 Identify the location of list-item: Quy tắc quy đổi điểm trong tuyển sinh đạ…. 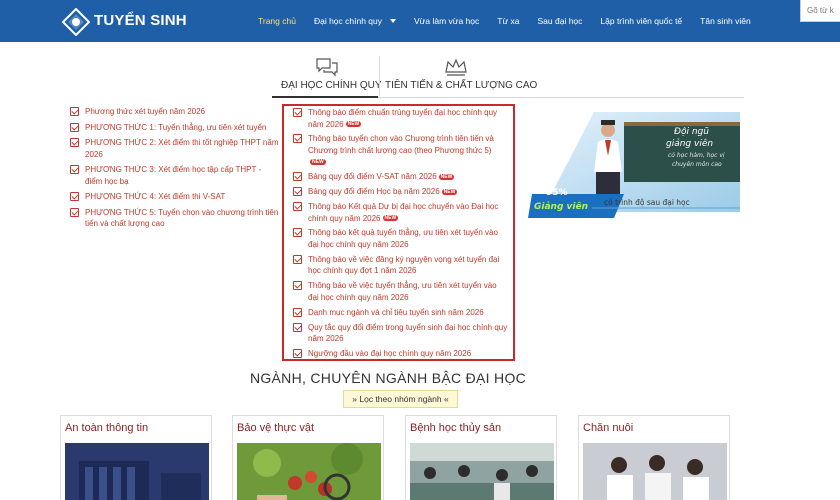
(400, 333).